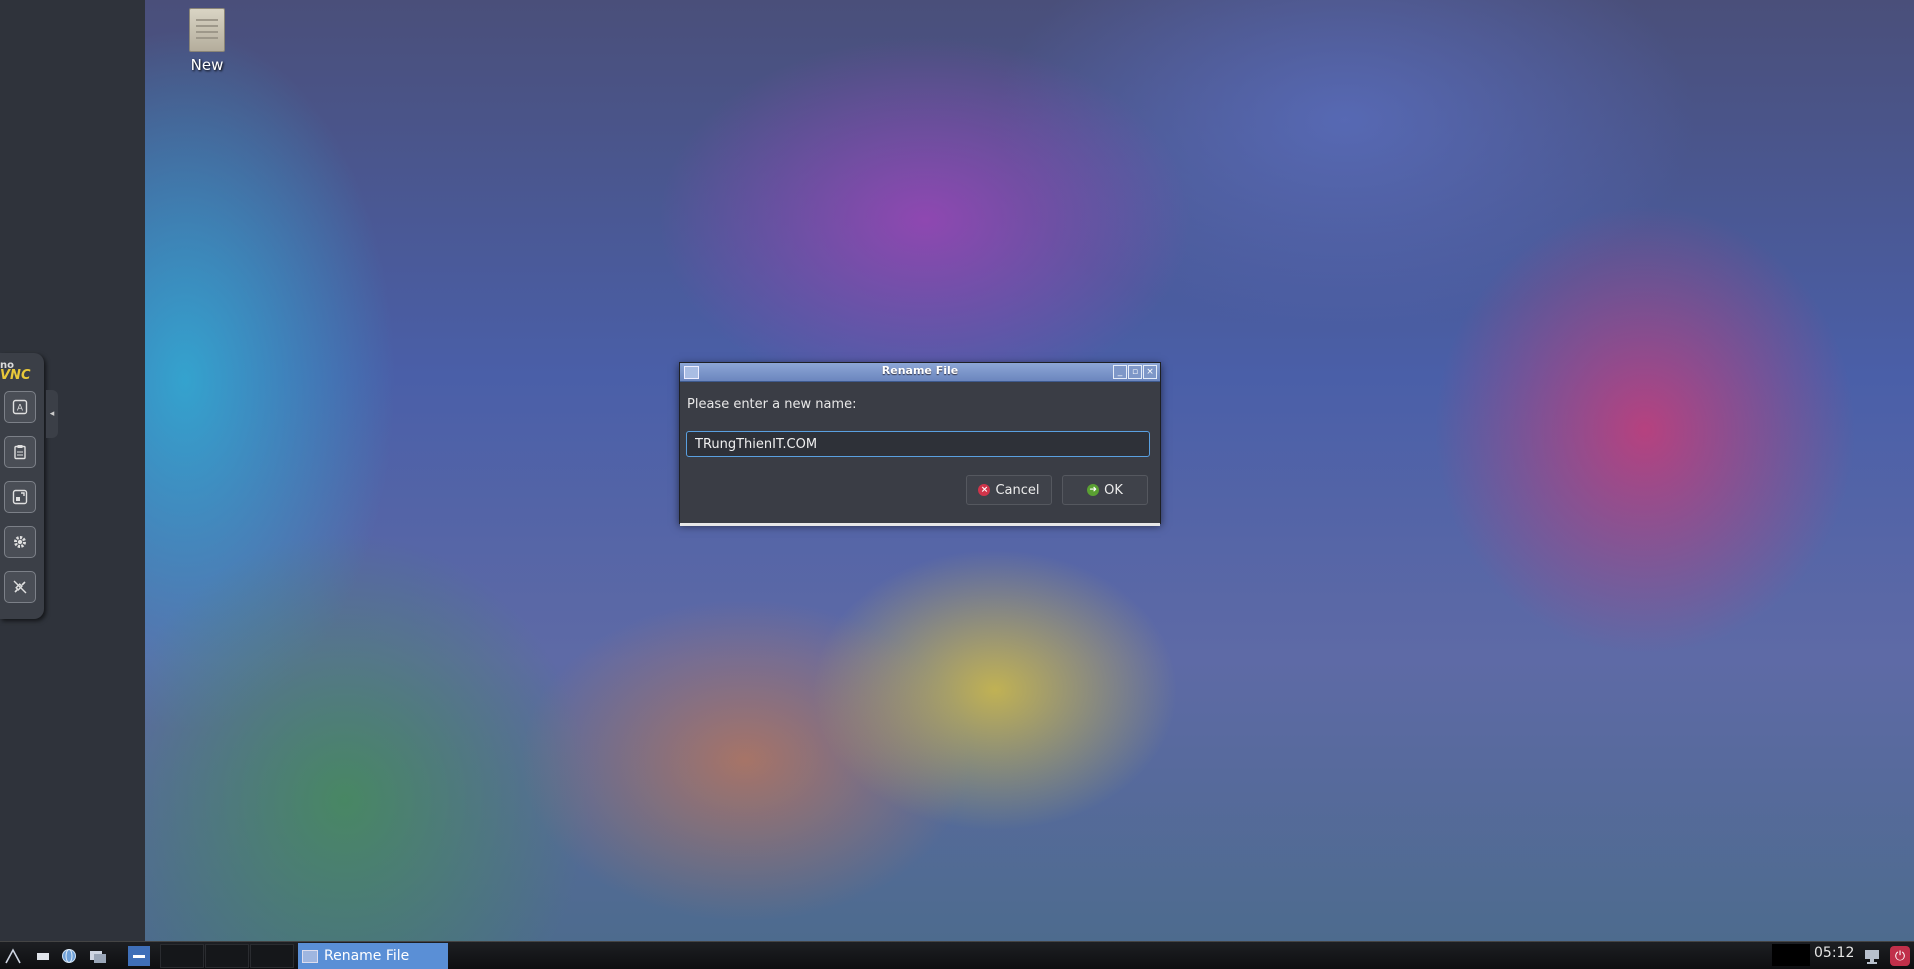 The image size is (1914, 969). Describe the element at coordinates (182, 956) in the screenshot. I see `workspace-2-button` at that location.